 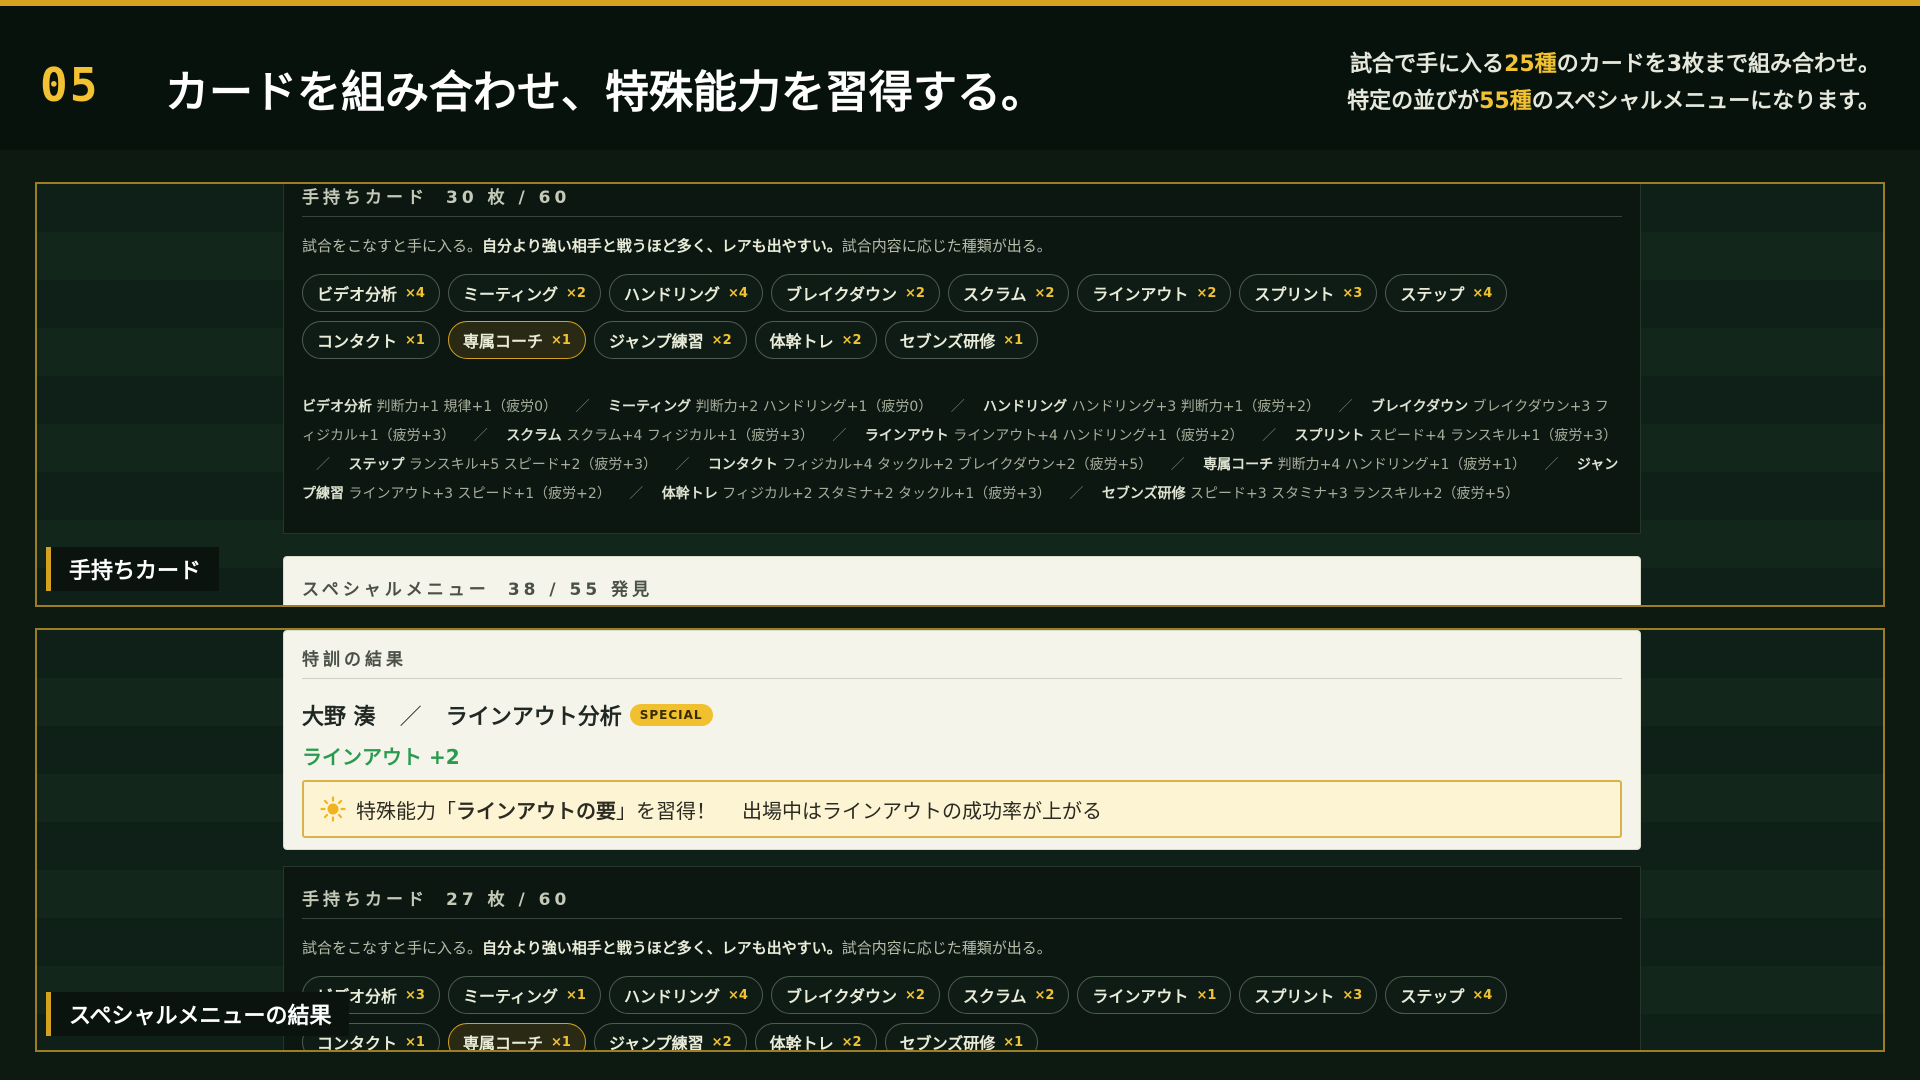 I want to click on card-chip-name: 専属コーチ, so click(x=502, y=1043).